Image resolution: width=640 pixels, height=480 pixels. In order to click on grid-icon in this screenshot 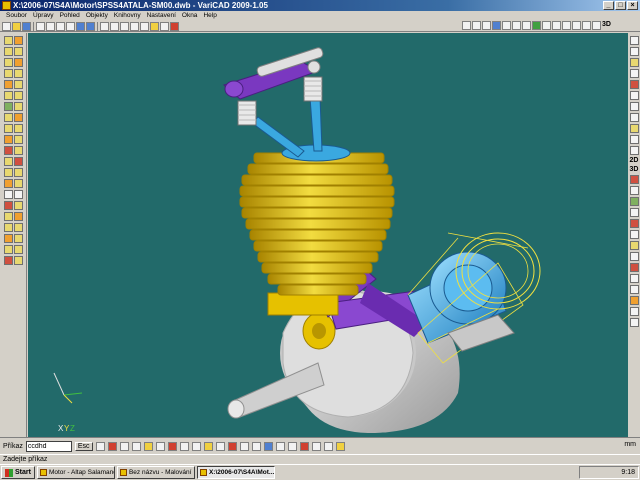, I will do `click(164, 26)`.